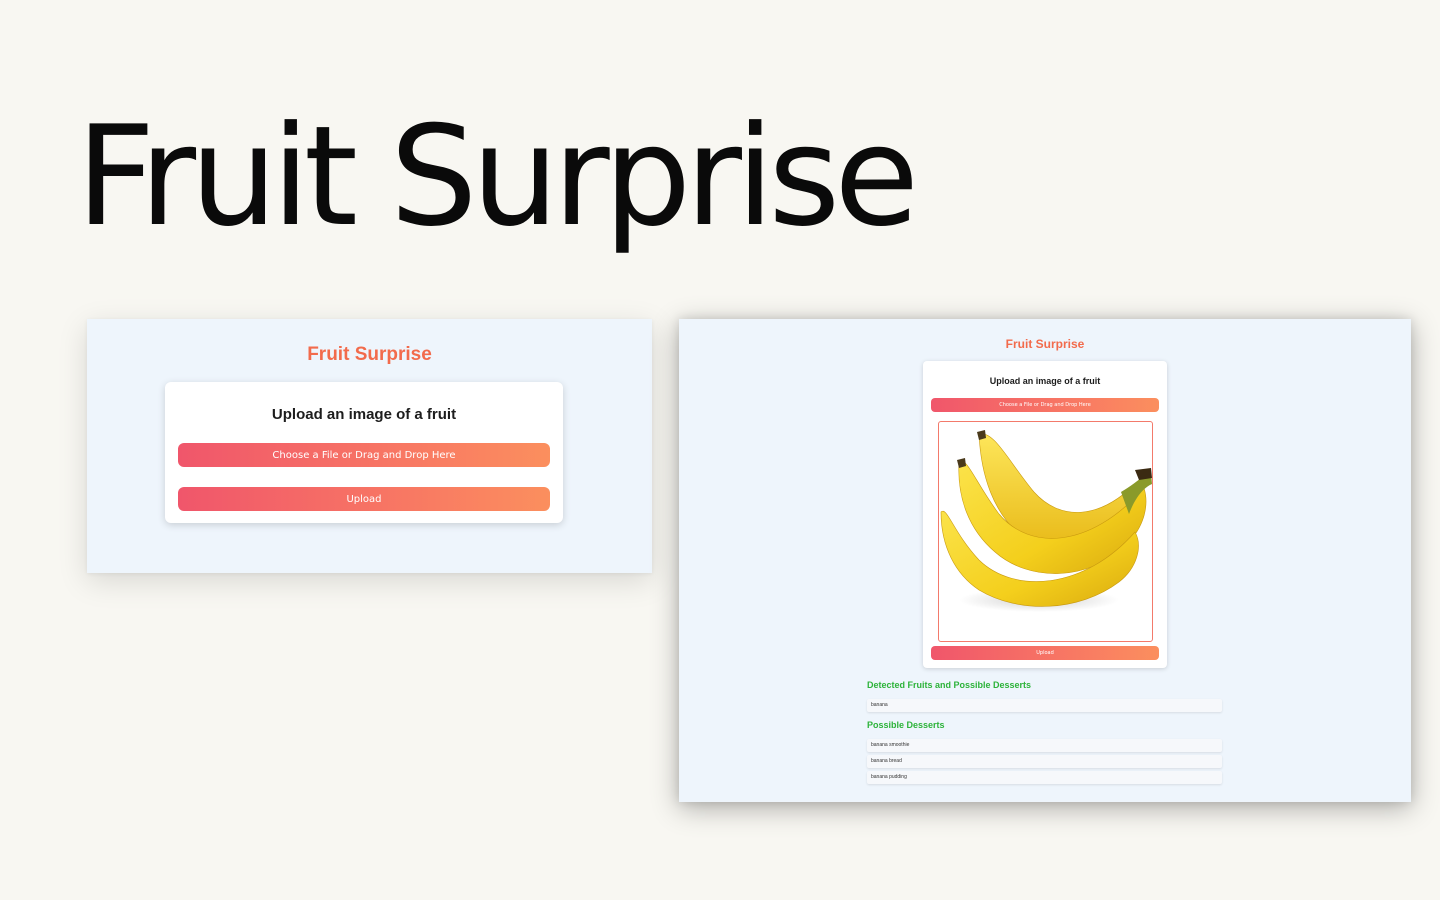 The height and width of the screenshot is (900, 1440). I want to click on dessert-item: banana bread, so click(1044, 761).